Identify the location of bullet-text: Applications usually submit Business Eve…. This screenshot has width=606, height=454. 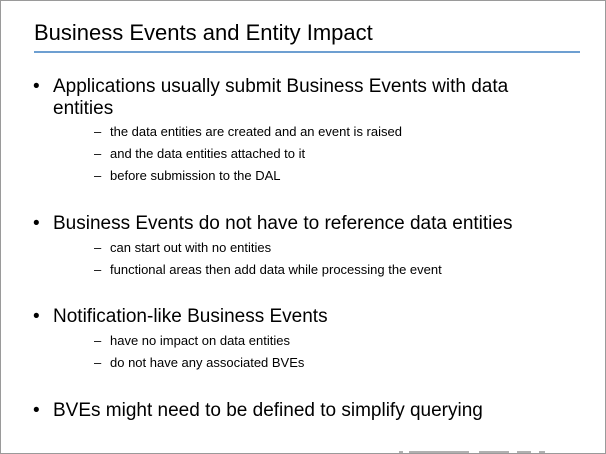
(281, 97).